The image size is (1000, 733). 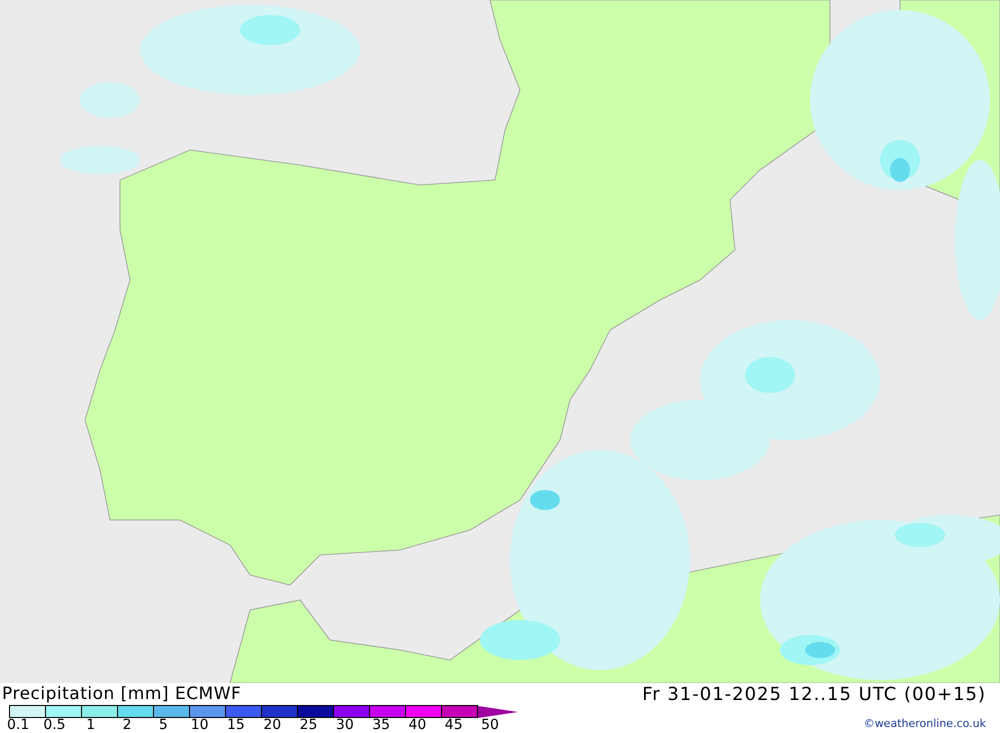 I want to click on legend-tick-label: 5, so click(x=163, y=725).